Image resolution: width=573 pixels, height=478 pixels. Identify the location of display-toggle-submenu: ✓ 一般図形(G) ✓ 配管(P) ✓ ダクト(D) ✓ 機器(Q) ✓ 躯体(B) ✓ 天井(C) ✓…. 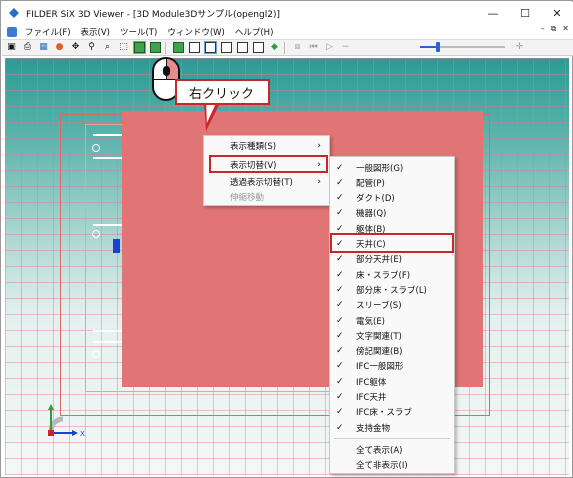
(392, 315).